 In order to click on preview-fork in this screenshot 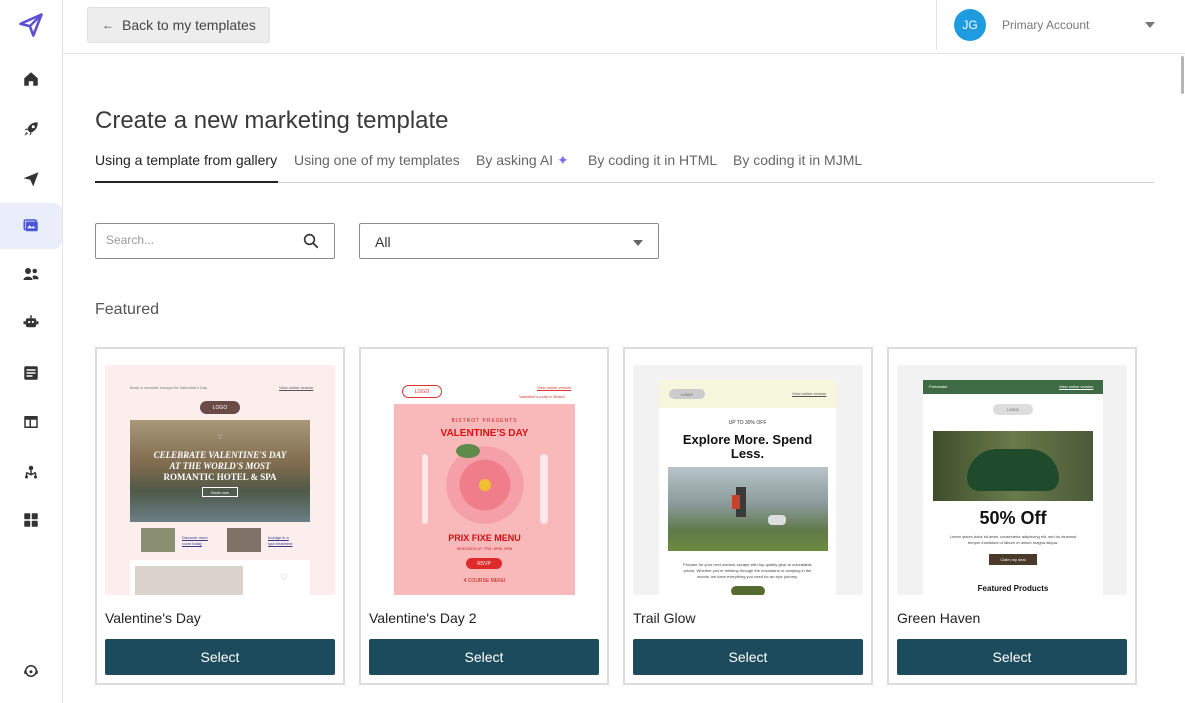, I will do `click(425, 489)`.